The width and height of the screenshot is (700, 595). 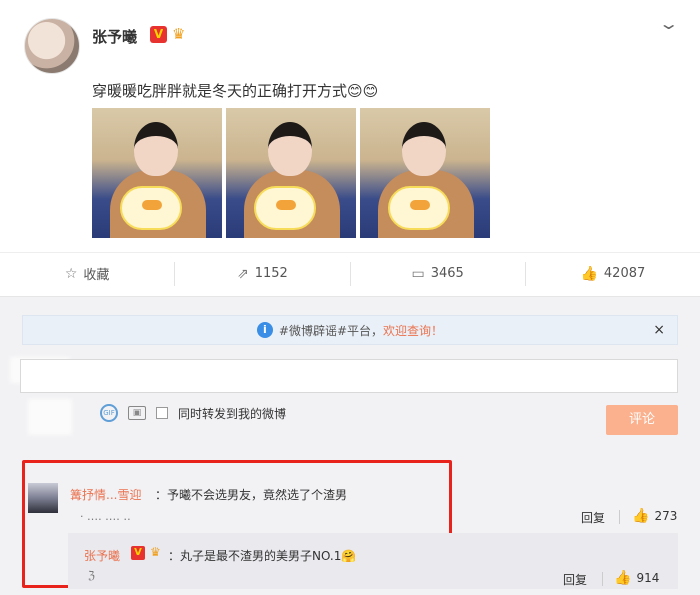 I want to click on post-username: 张予曦, so click(x=114, y=36).